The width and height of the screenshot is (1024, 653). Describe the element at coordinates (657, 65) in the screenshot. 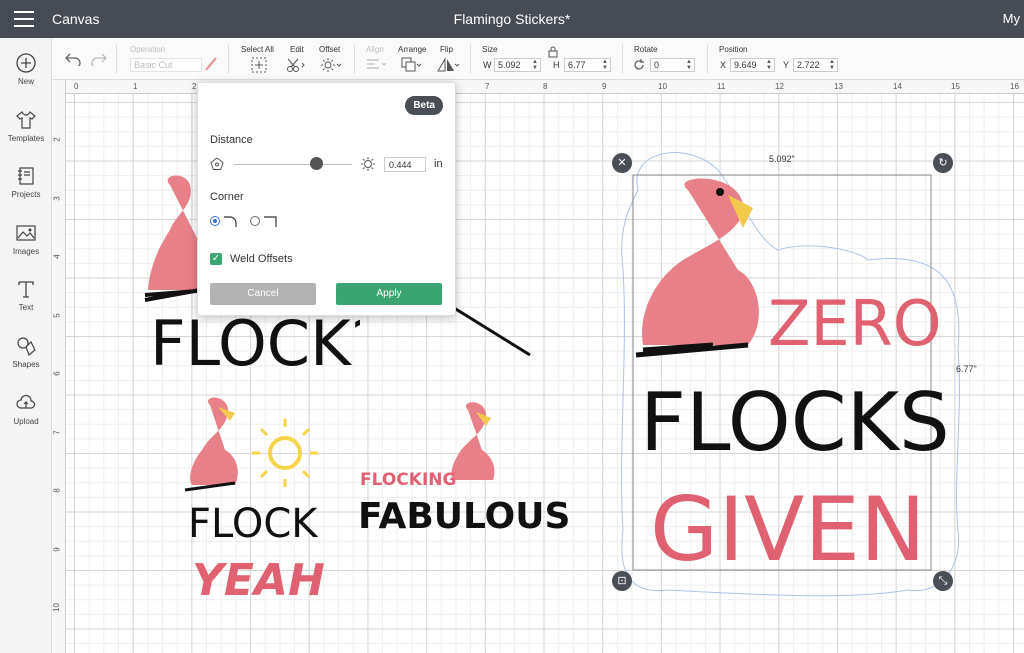

I see `rotate-value: 0` at that location.